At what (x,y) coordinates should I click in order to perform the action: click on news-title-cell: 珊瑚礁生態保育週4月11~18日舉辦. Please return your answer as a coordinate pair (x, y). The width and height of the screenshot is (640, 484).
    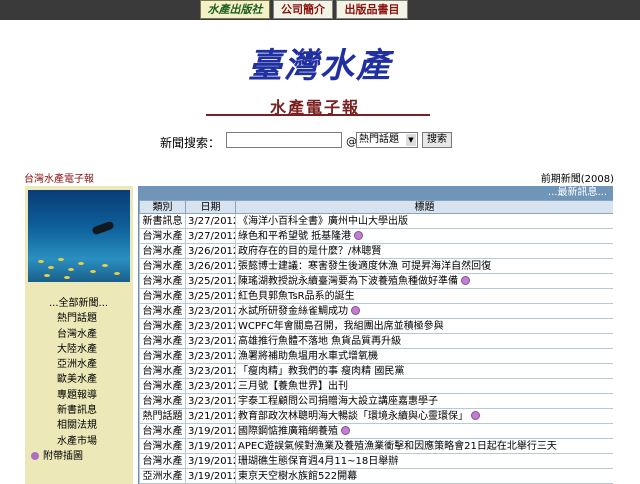
    Looking at the image, I should click on (424, 461).